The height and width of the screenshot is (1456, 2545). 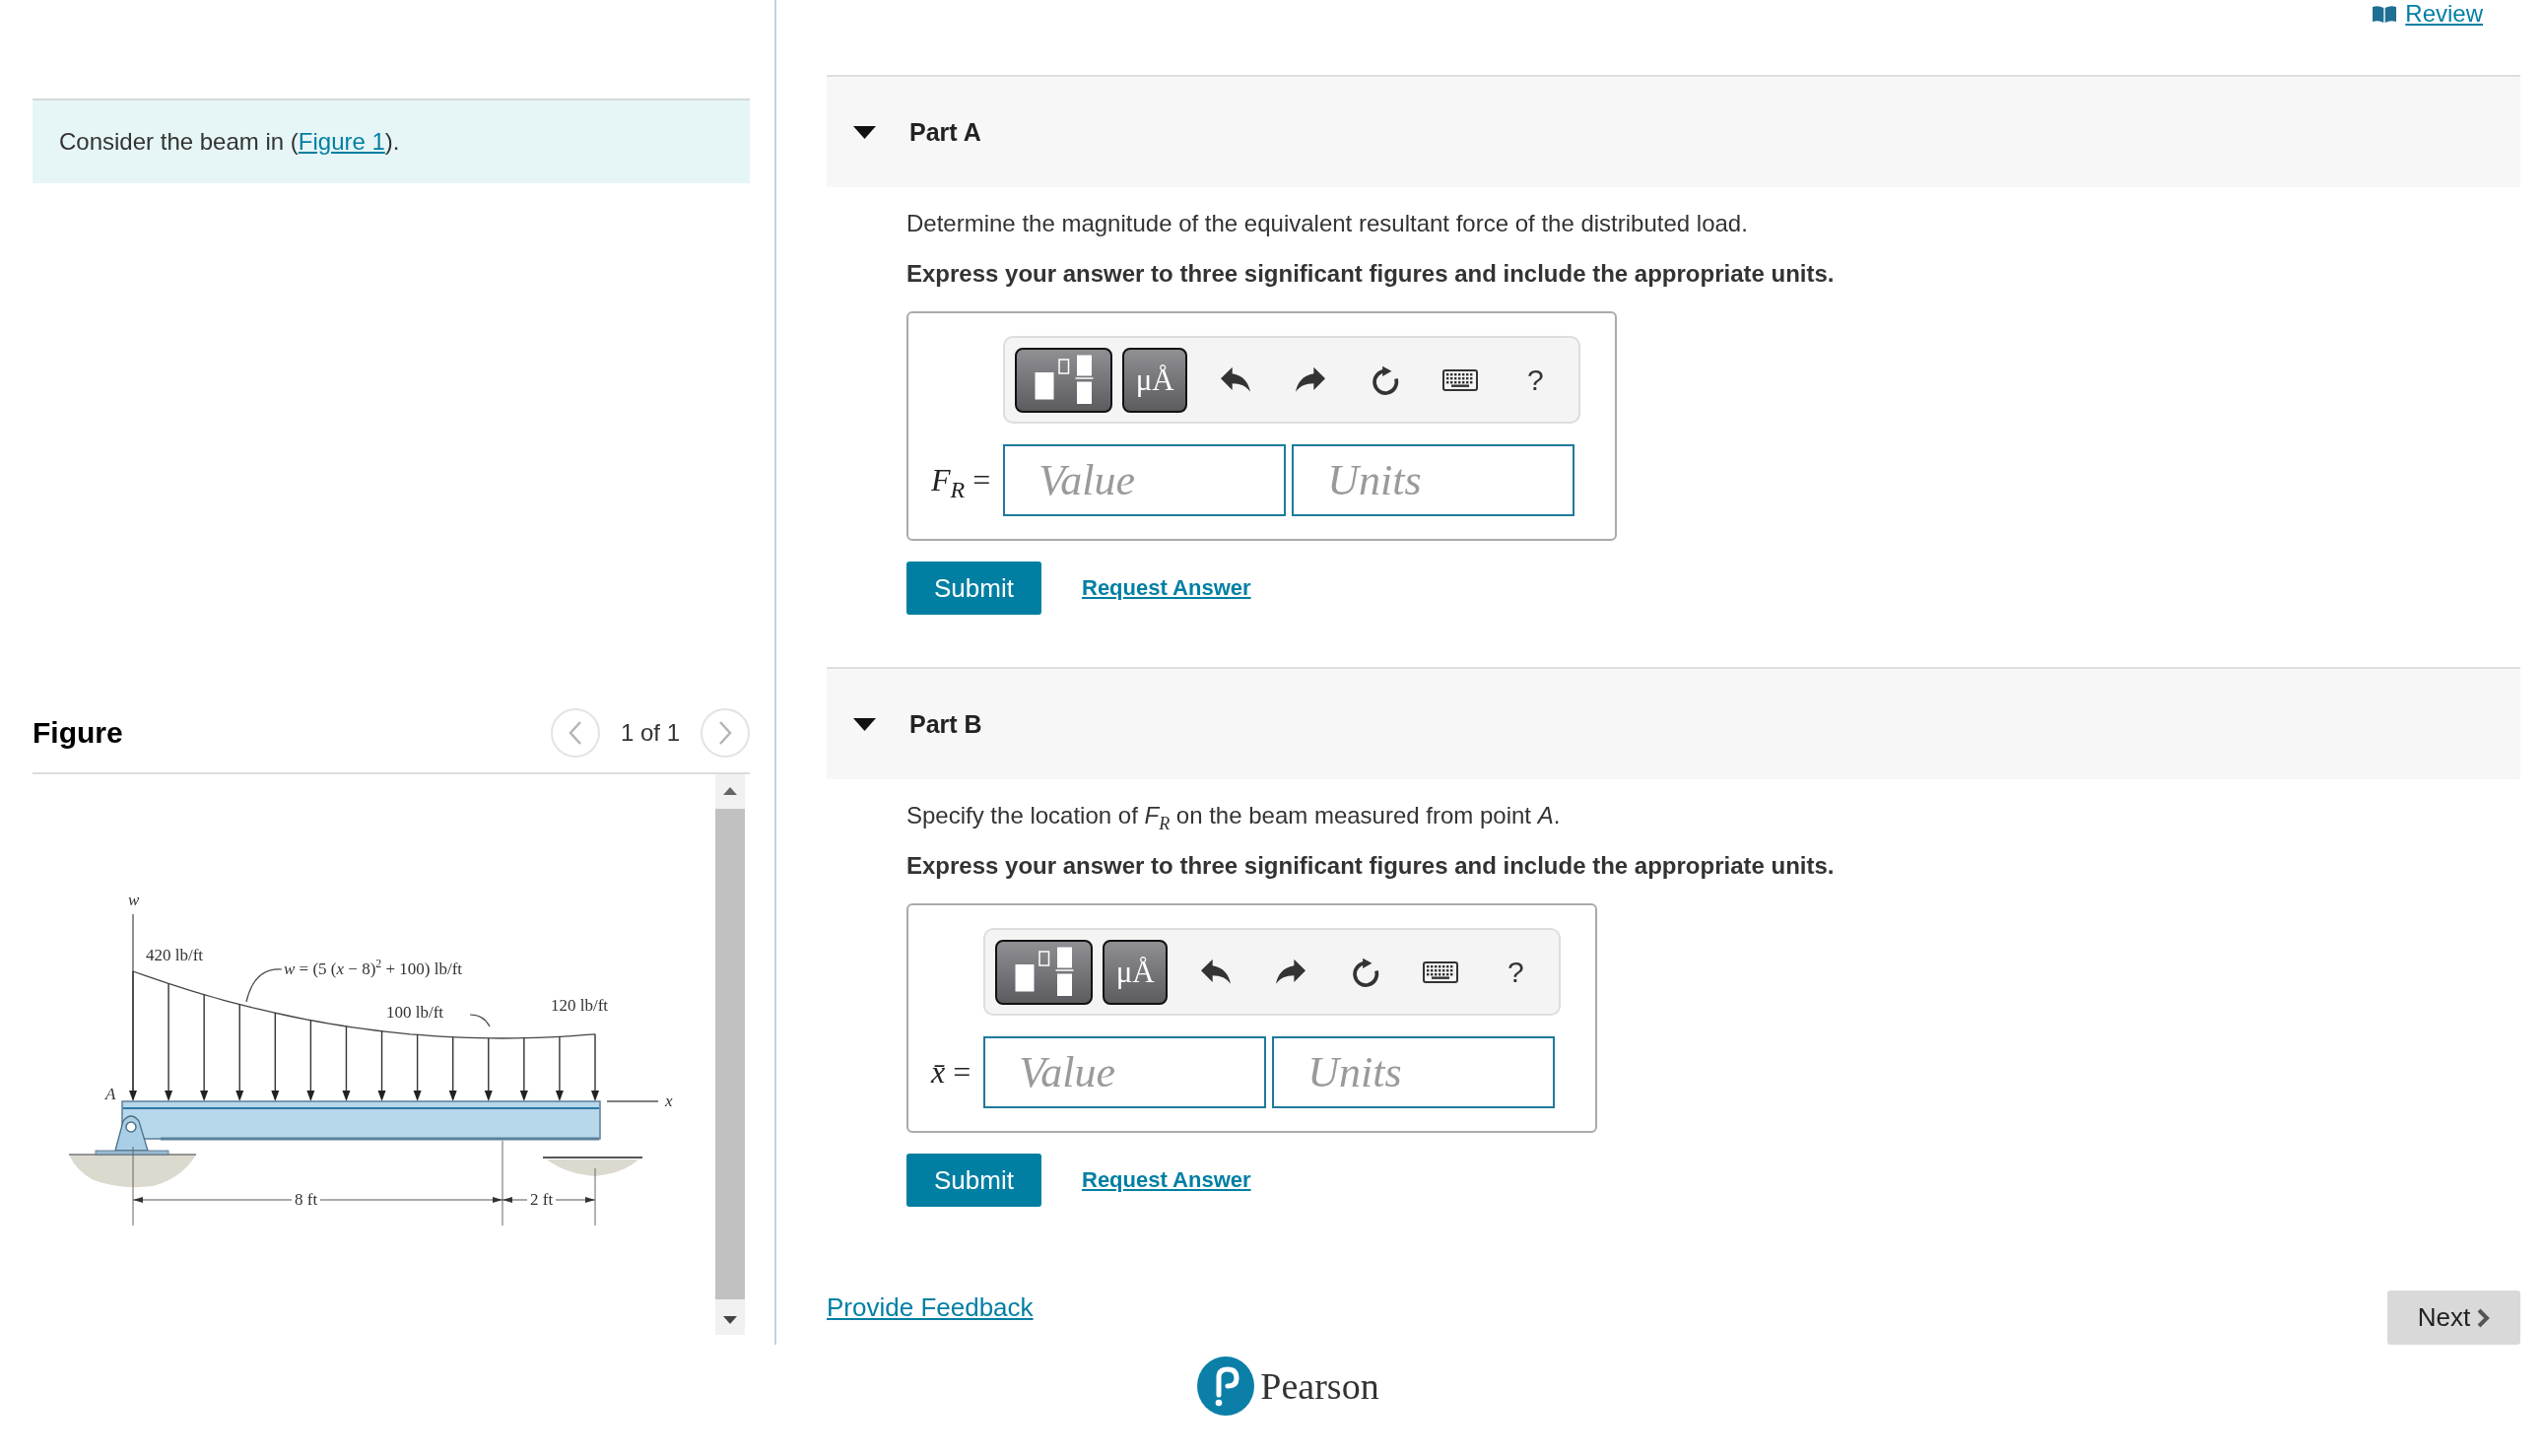 I want to click on answer-label: x̄ =, so click(x=951, y=1072).